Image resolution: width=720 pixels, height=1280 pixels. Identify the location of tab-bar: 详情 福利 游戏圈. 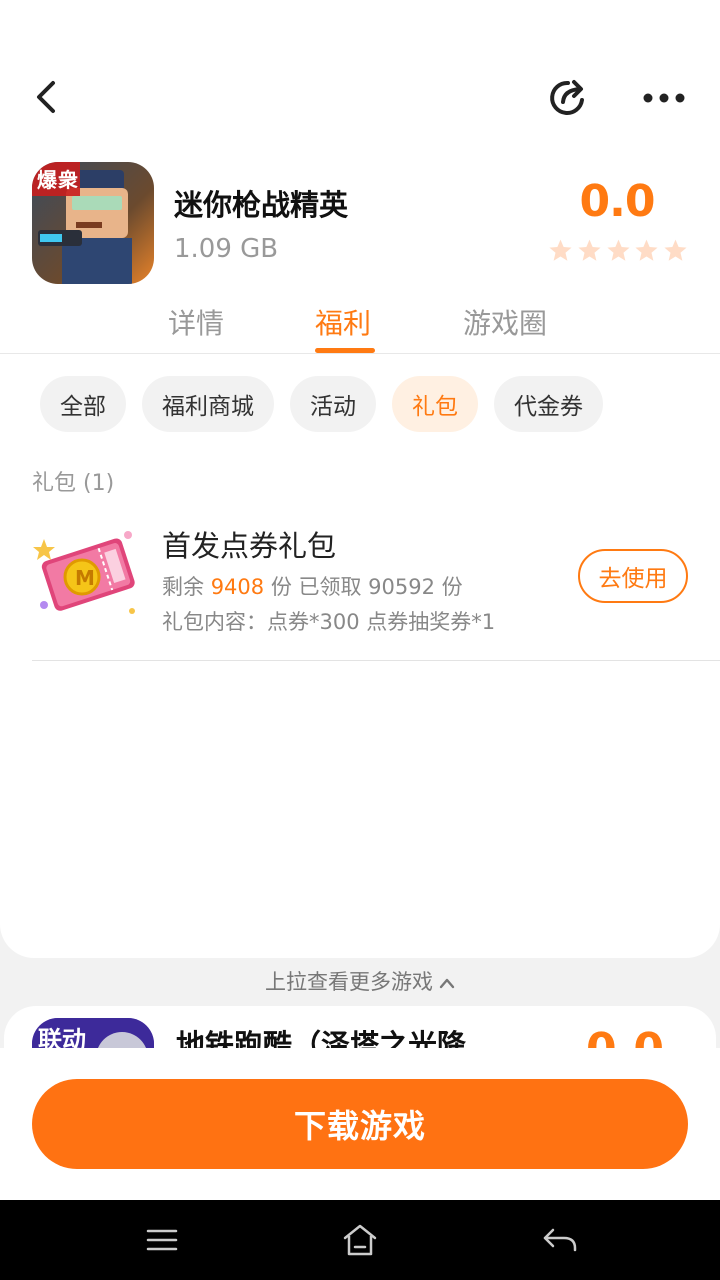
(360, 325).